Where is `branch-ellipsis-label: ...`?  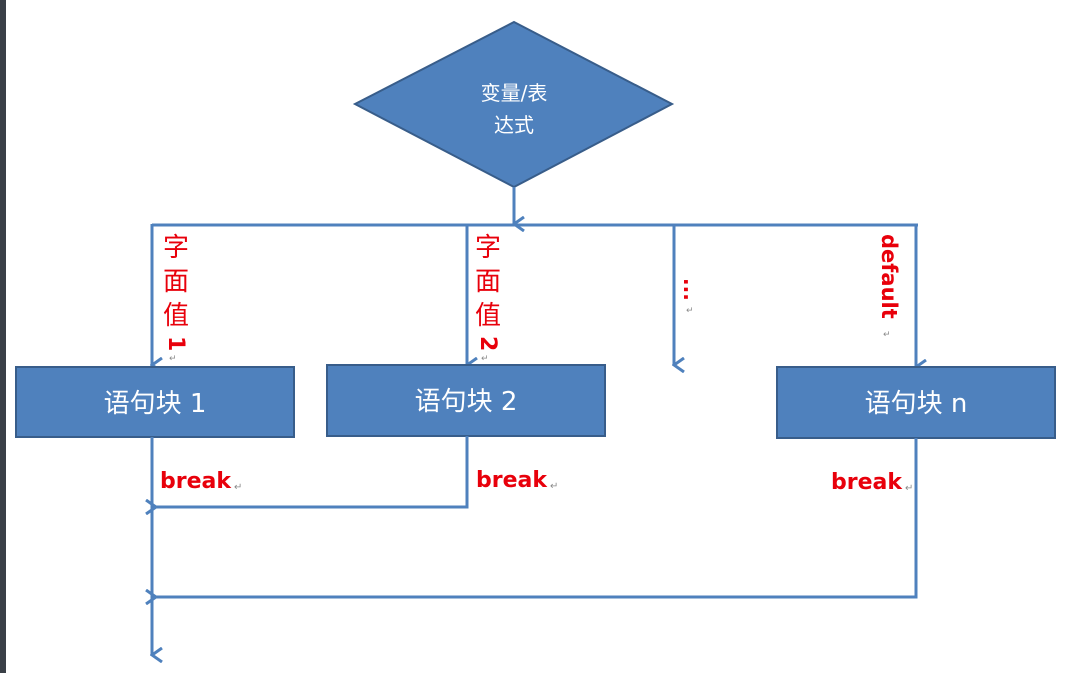 branch-ellipsis-label: ... is located at coordinates (691, 289).